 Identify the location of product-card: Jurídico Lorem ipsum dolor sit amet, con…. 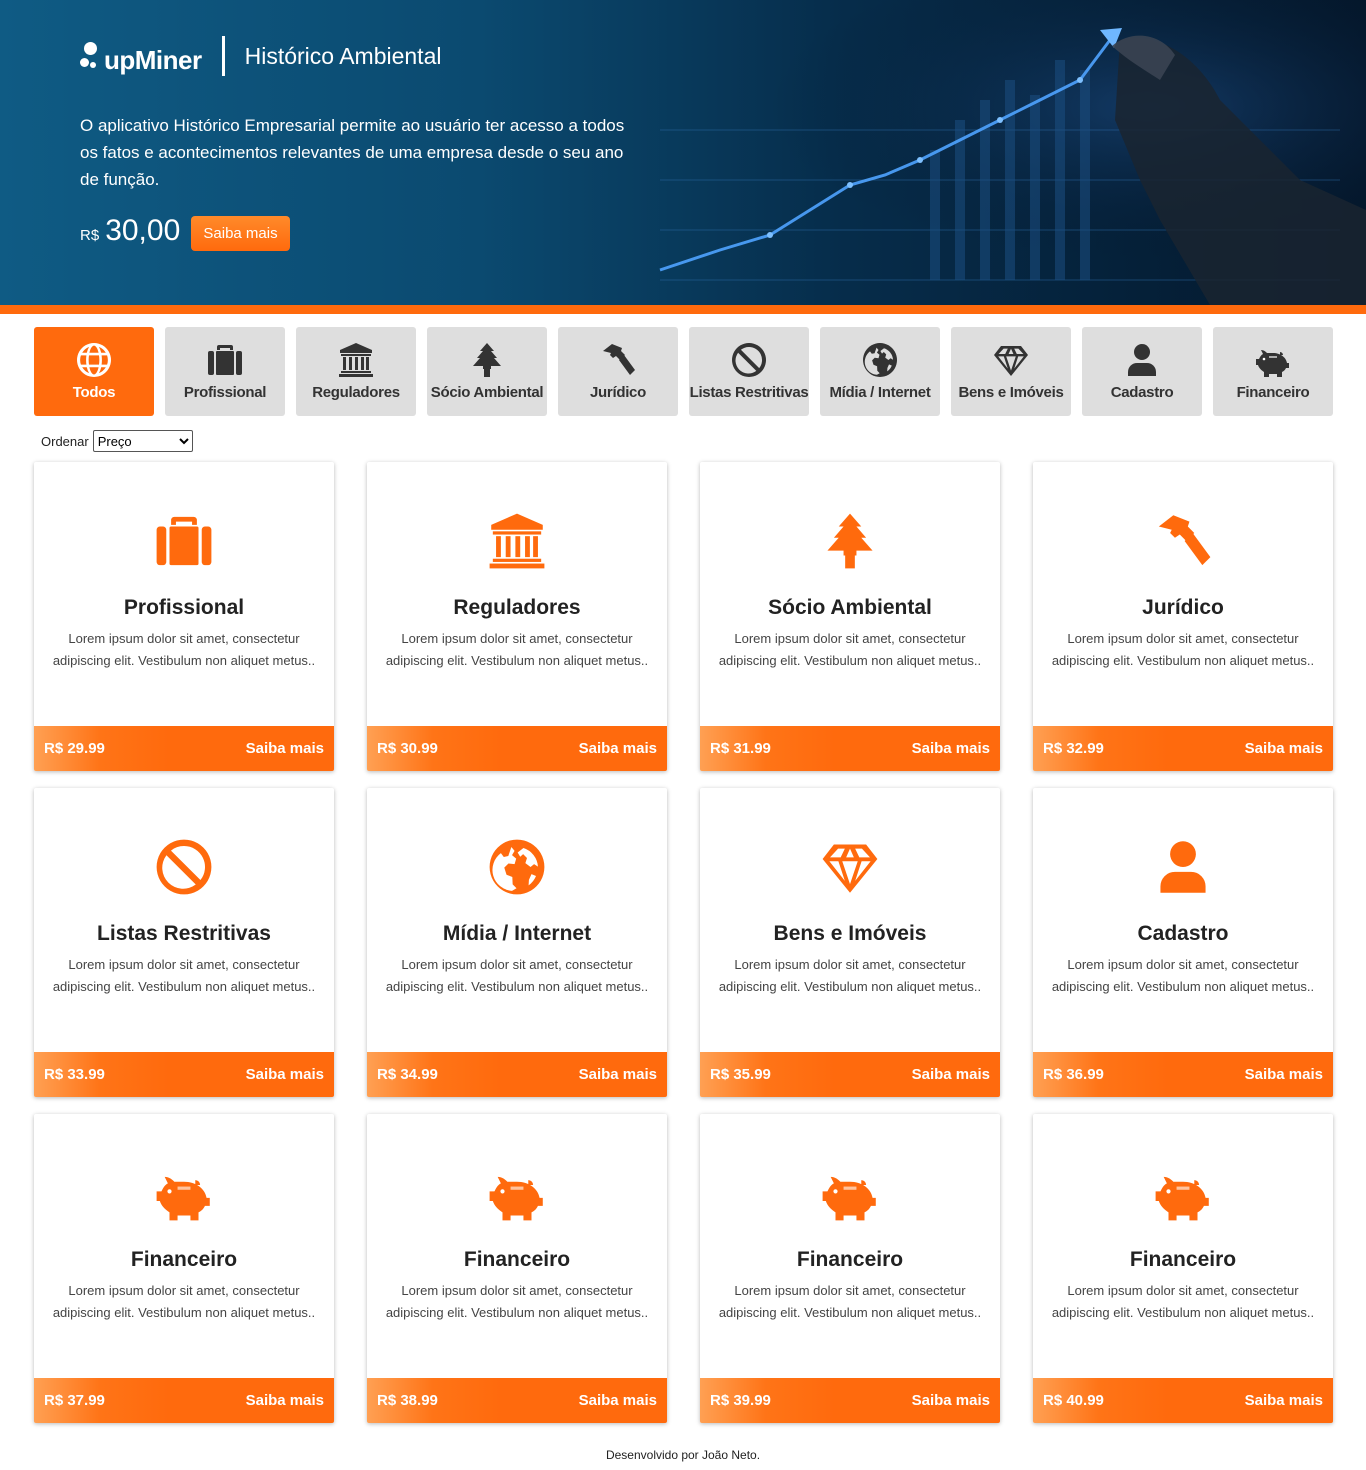
(1183, 616).